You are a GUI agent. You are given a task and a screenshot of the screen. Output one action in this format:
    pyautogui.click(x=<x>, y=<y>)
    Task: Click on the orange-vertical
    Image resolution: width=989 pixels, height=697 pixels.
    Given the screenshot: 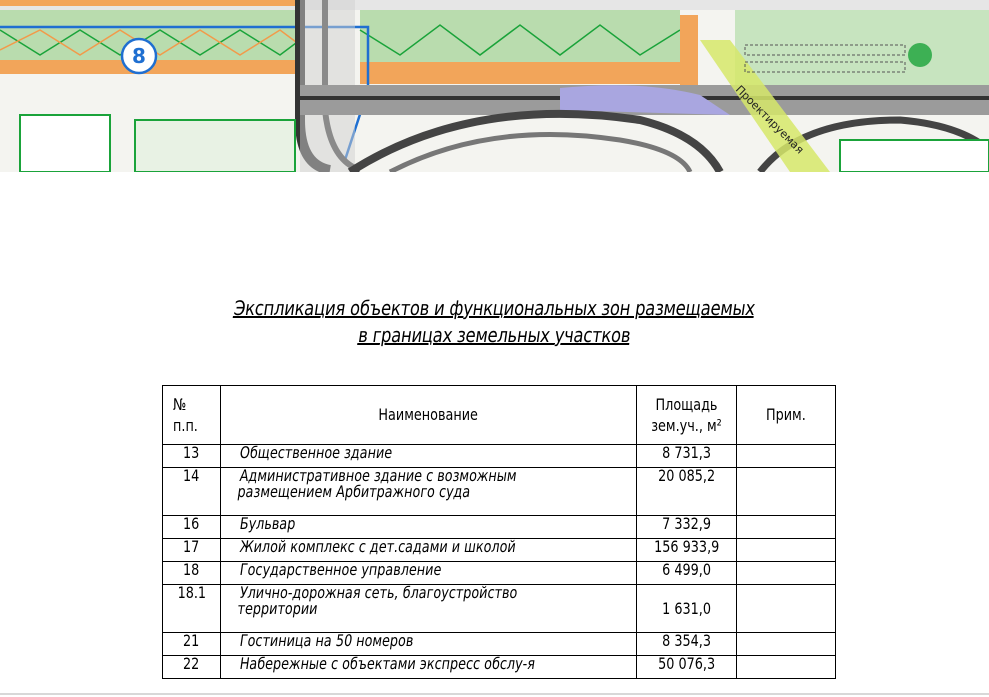 What is the action you would take?
    pyautogui.click(x=689, y=50)
    